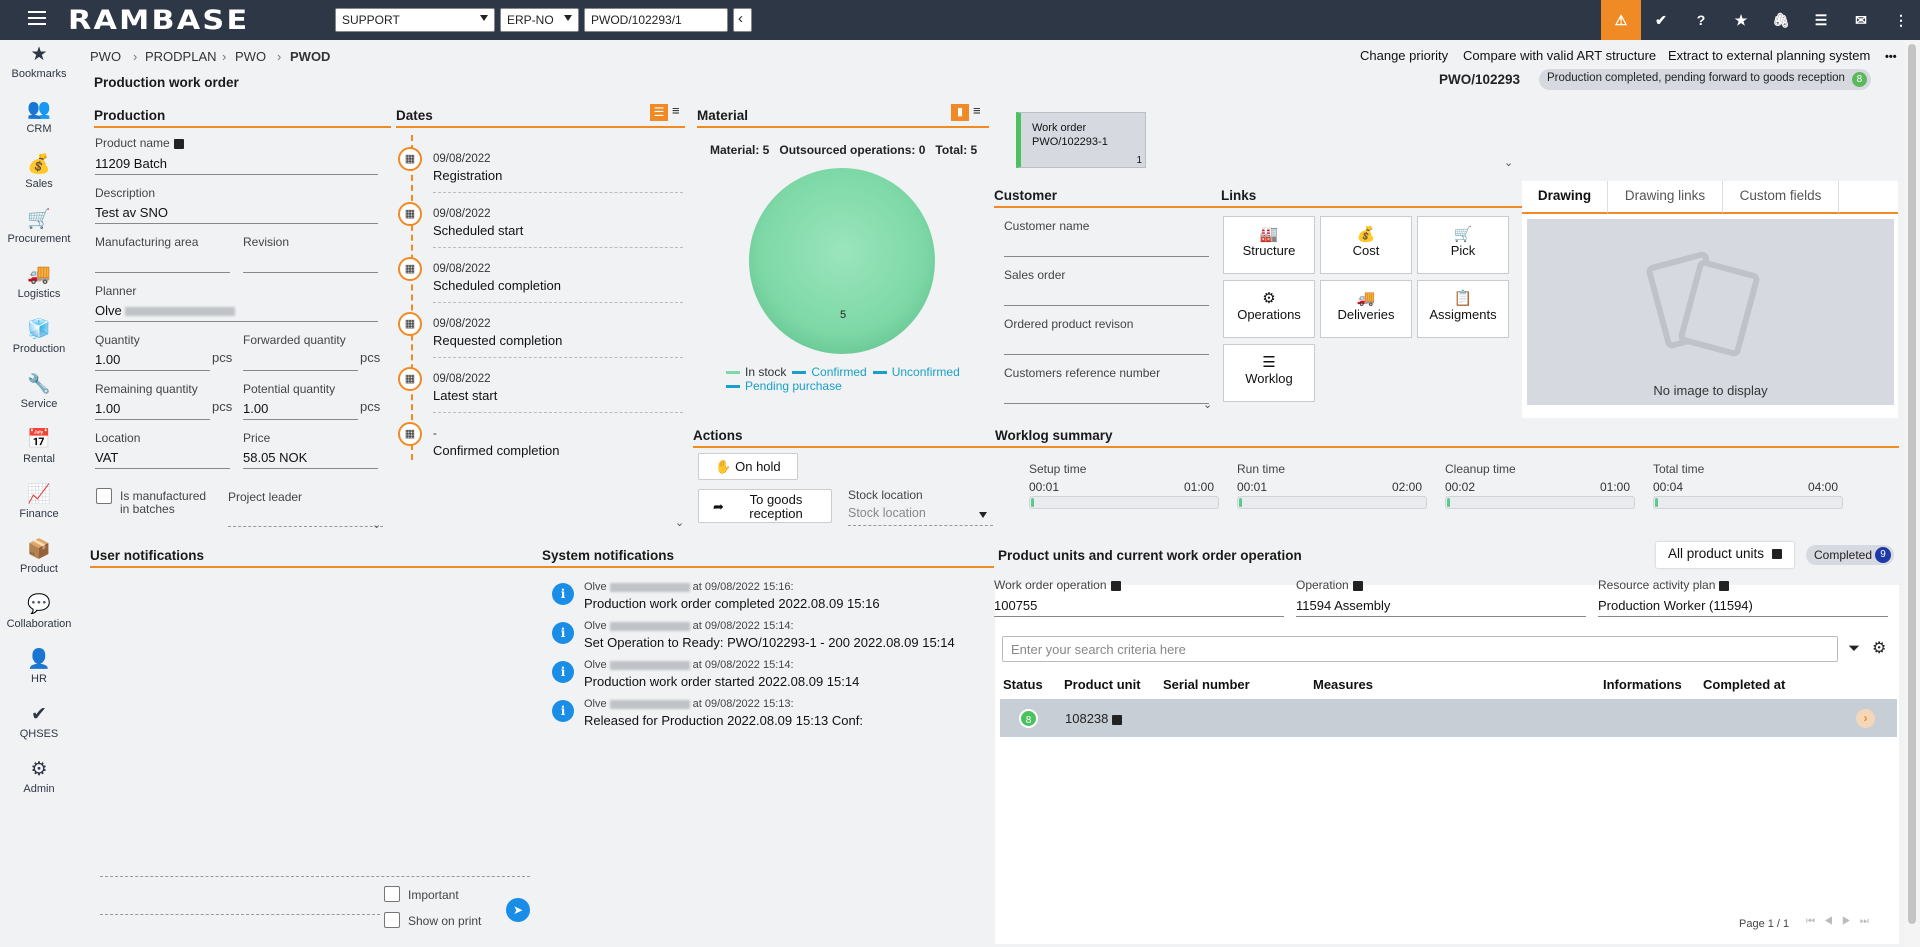 The width and height of the screenshot is (1920, 947). What do you see at coordinates (1261, 469) in the screenshot?
I see `worklog-run-time-label: Run time` at bounding box center [1261, 469].